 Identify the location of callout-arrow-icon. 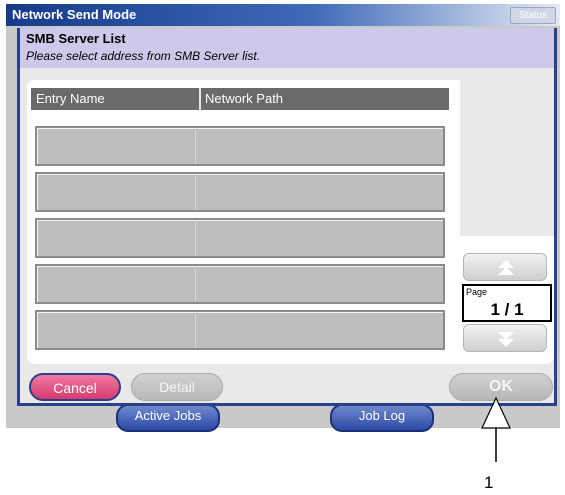
(496, 429).